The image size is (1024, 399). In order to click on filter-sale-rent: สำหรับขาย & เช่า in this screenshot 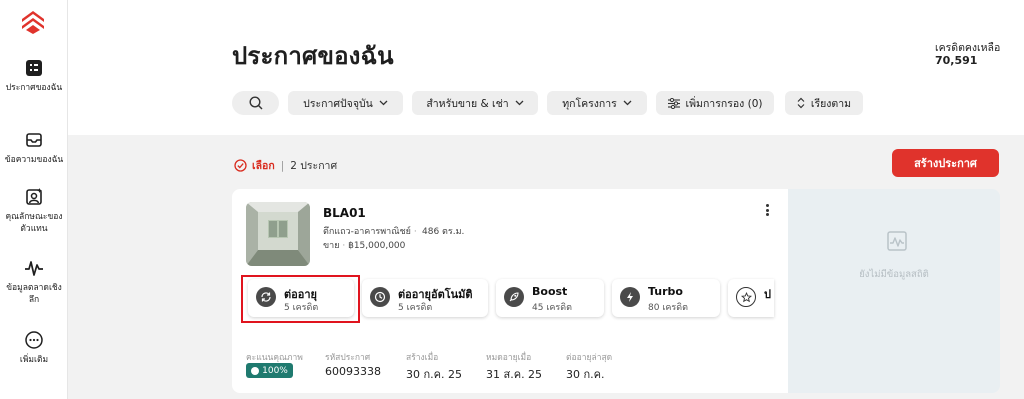, I will do `click(475, 103)`.